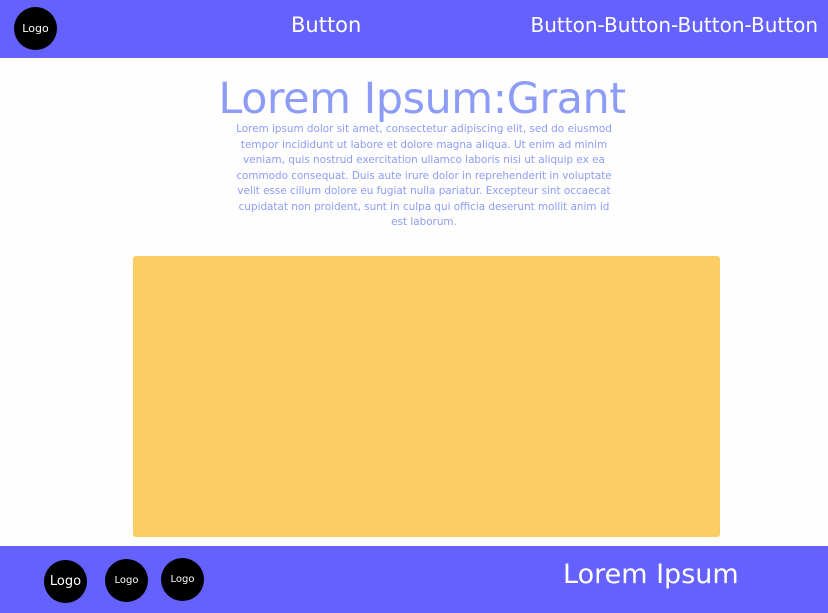 This screenshot has height=613, width=828. What do you see at coordinates (182, 579) in the screenshot?
I see `footer-logo-3: Logo` at bounding box center [182, 579].